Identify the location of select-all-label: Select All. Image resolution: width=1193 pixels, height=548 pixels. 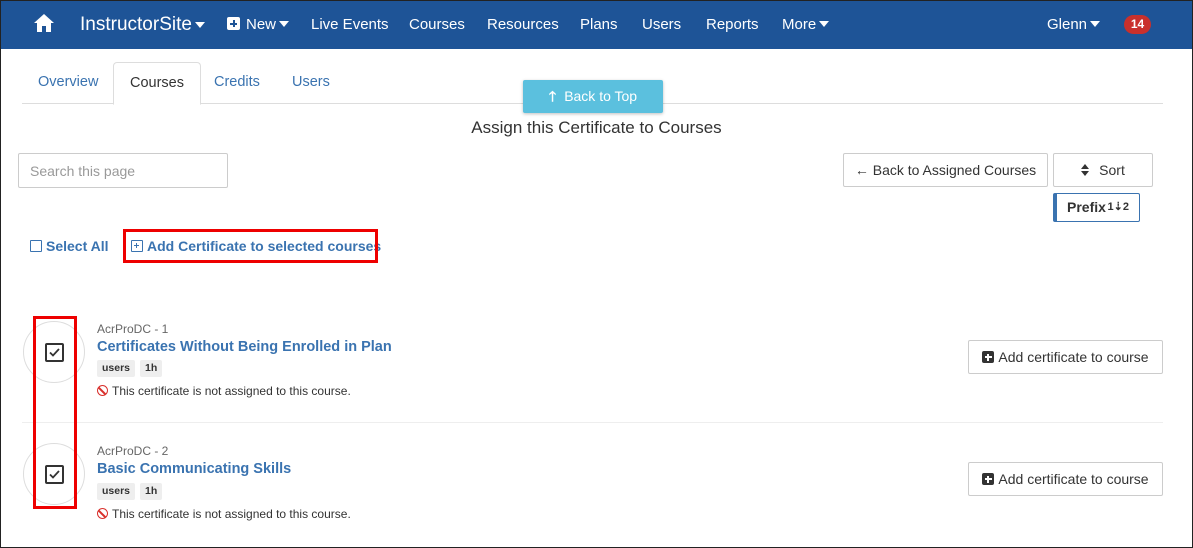
(77, 246).